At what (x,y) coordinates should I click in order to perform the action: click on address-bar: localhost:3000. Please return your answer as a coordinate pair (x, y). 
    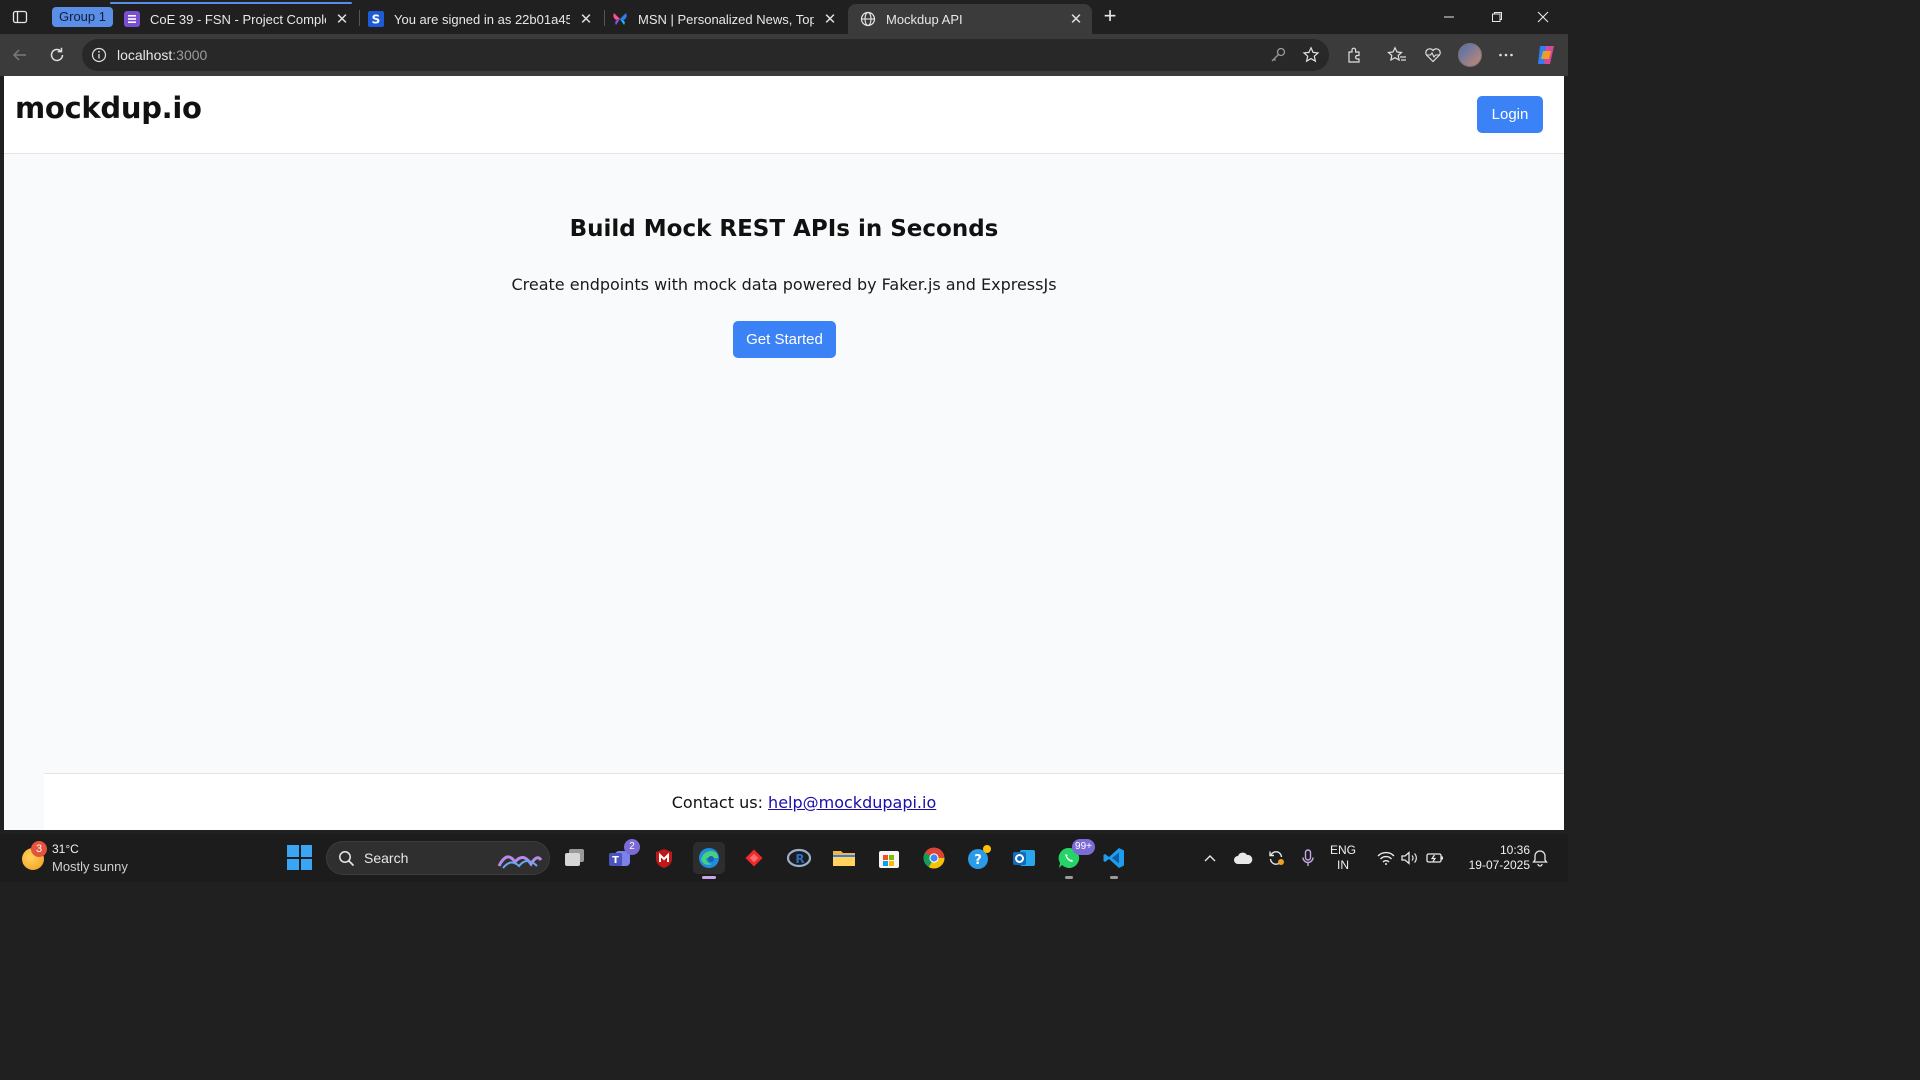
    Looking at the image, I should click on (705, 55).